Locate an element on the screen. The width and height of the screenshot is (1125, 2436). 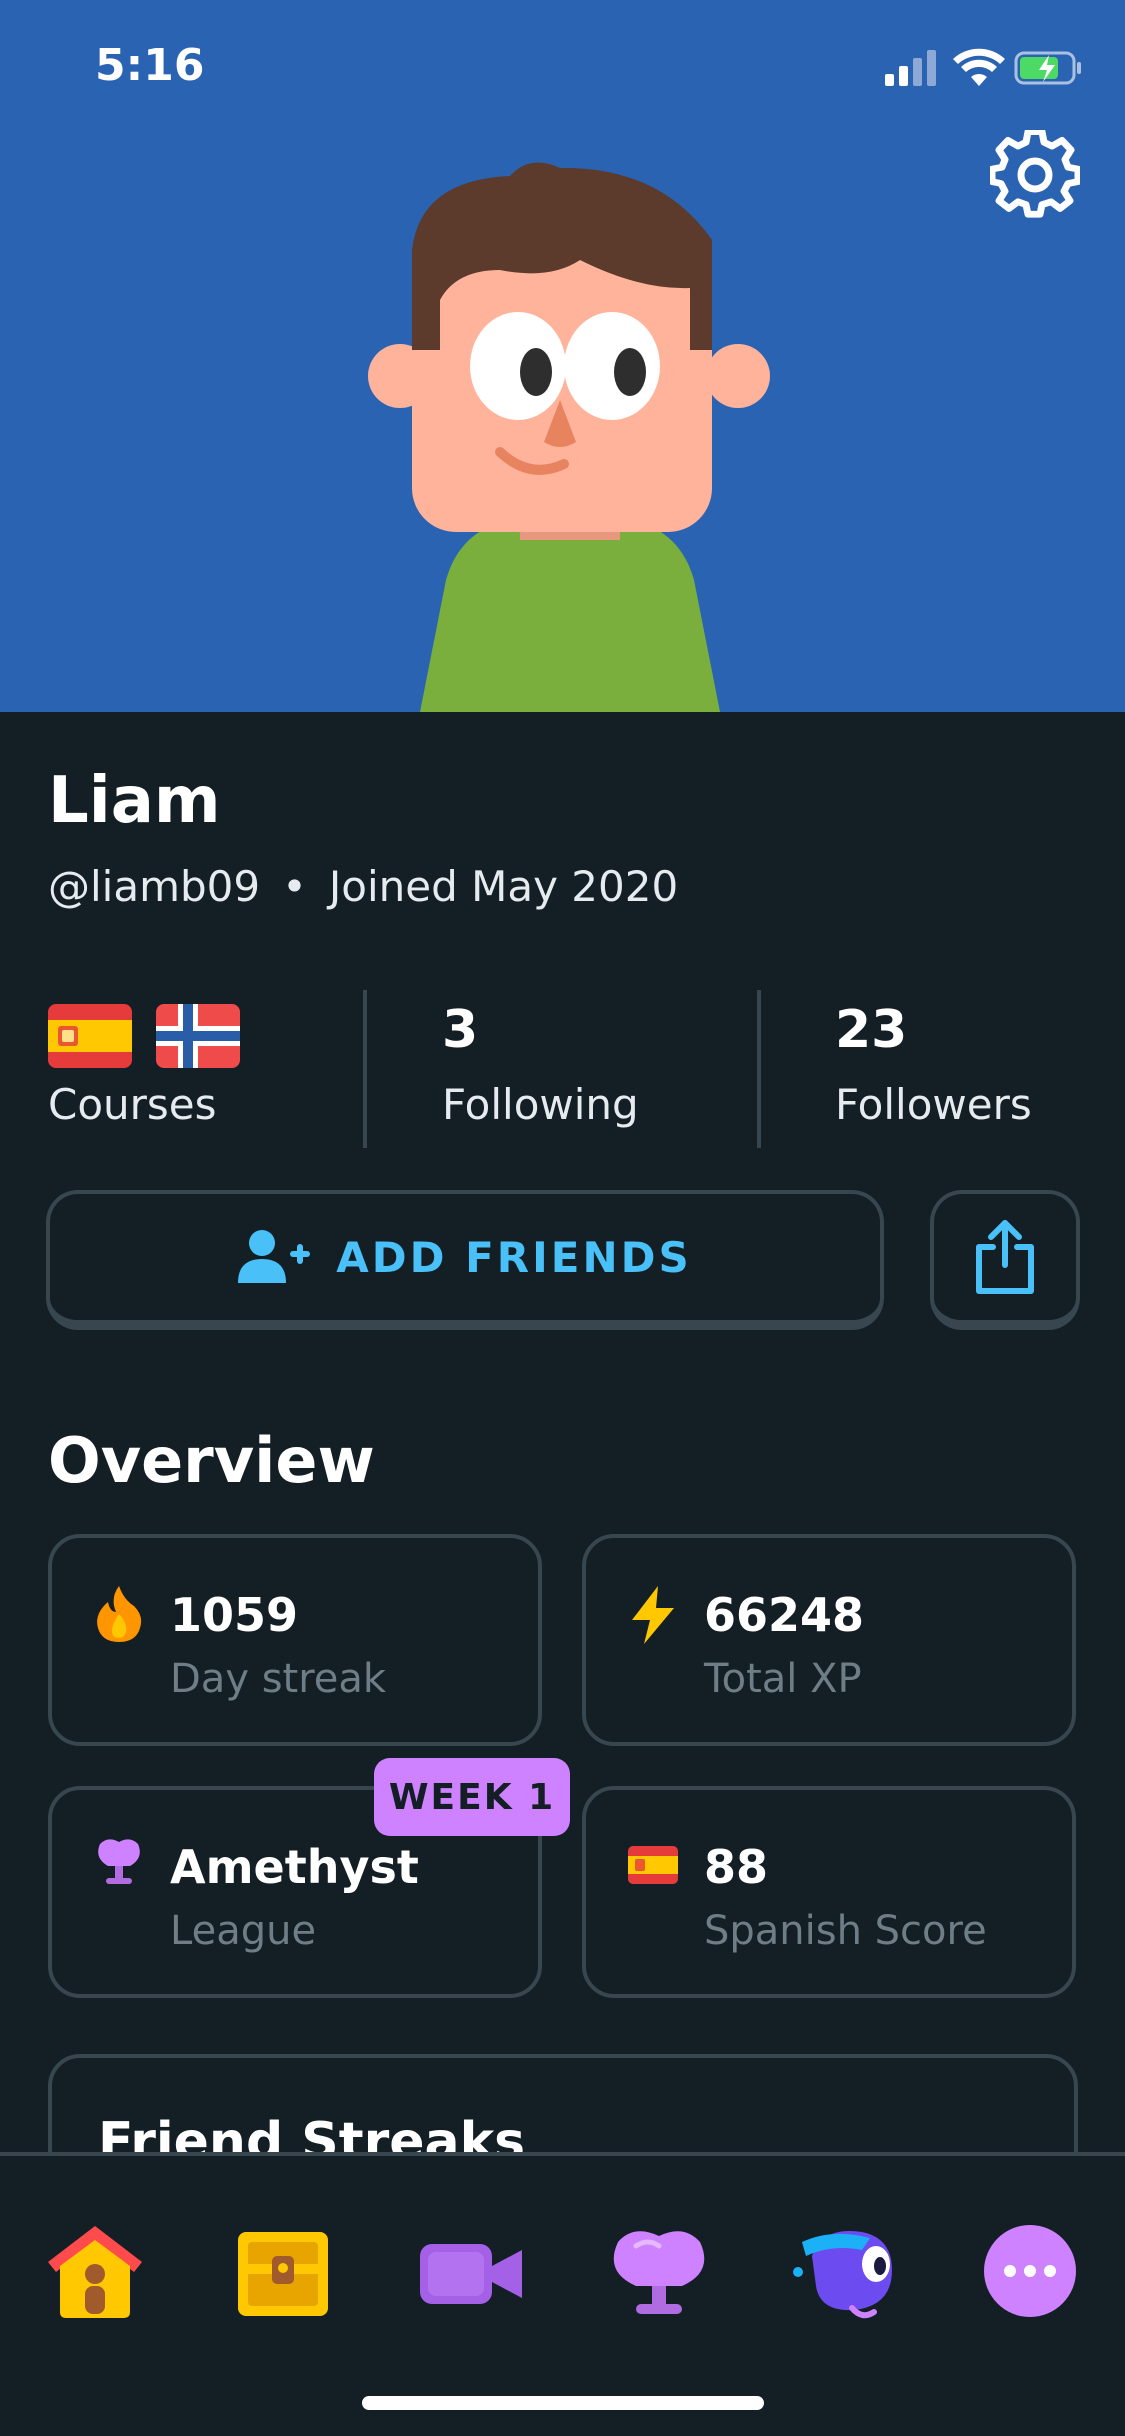
duo-bird-icon is located at coordinates (847, 2271).